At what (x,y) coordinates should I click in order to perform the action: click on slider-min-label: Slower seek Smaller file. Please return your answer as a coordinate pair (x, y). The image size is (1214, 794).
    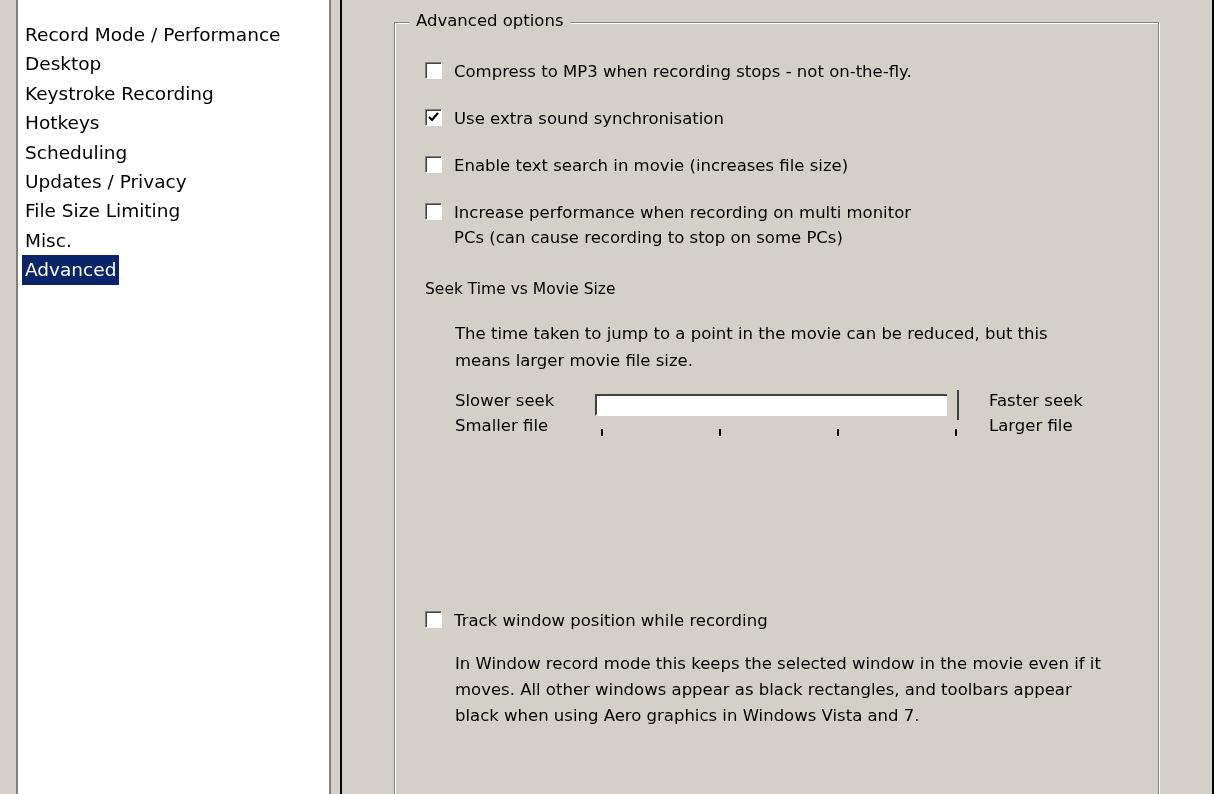
    Looking at the image, I should click on (505, 413).